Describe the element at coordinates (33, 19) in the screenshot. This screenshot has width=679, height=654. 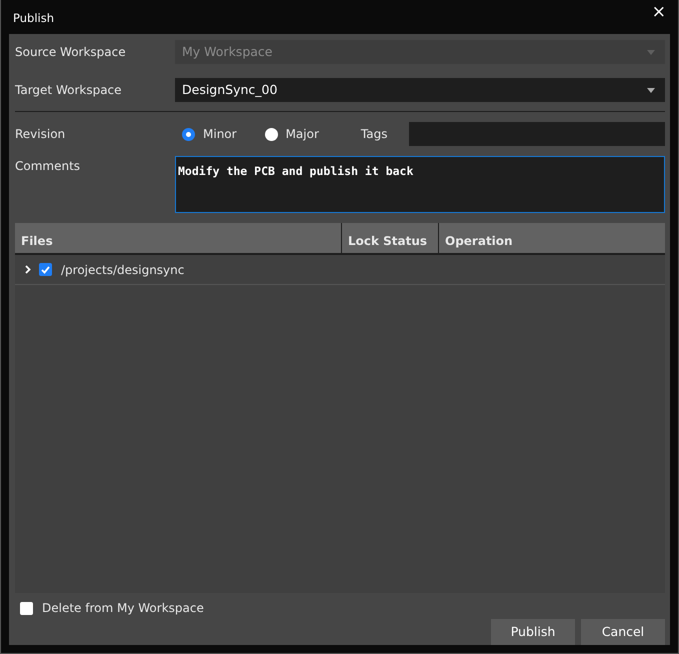
I see `window-title: Publish` at that location.